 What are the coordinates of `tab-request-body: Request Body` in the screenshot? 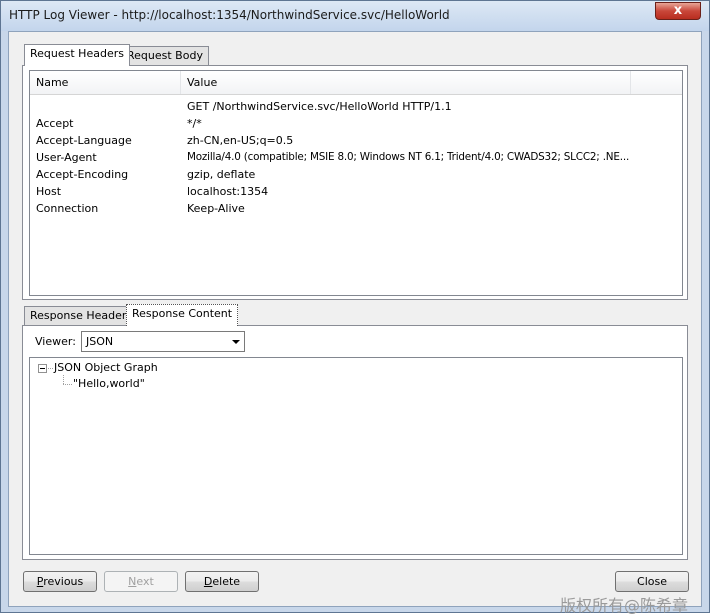 It's located at (165, 56).